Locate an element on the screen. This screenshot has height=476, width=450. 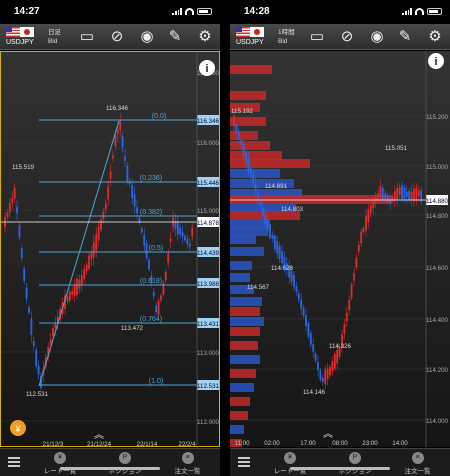
status-time: 14:27 is located at coordinates (27, 11).